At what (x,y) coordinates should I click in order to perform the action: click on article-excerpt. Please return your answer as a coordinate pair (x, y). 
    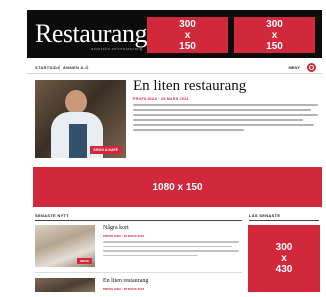
    Looking at the image, I should click on (171, 250).